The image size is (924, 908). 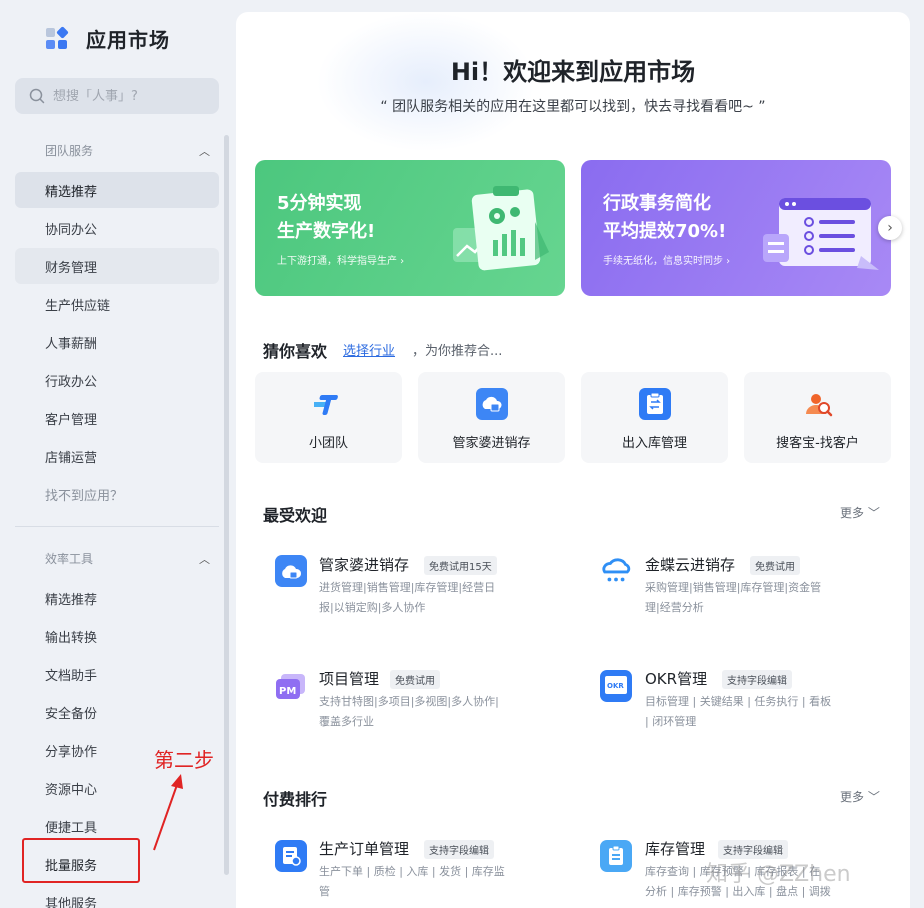 I want to click on welcome-subtitle: “ 团队服务相关的应用在这里都可以找到，快去寻找看看吧~ ”, so click(x=573, y=107).